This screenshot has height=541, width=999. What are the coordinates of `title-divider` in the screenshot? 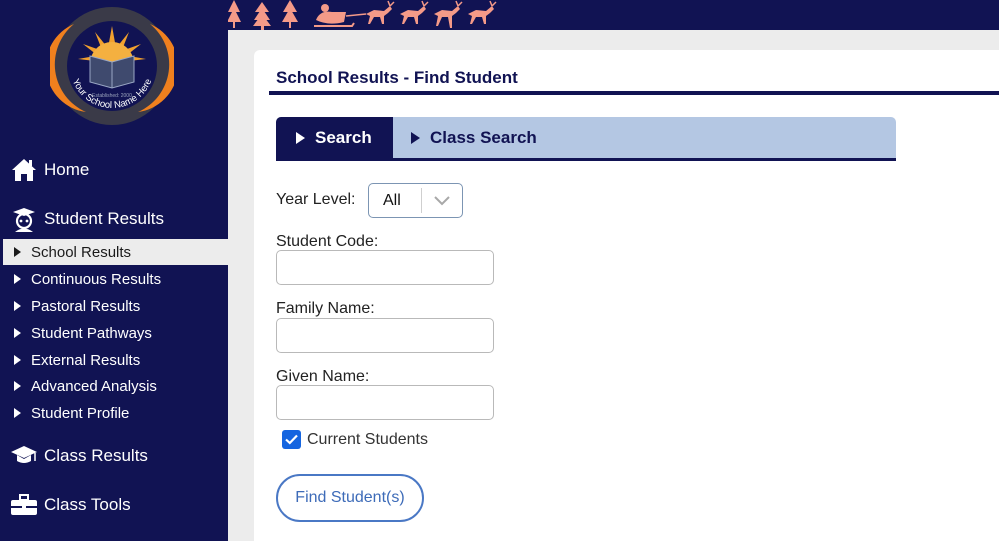 It's located at (634, 93).